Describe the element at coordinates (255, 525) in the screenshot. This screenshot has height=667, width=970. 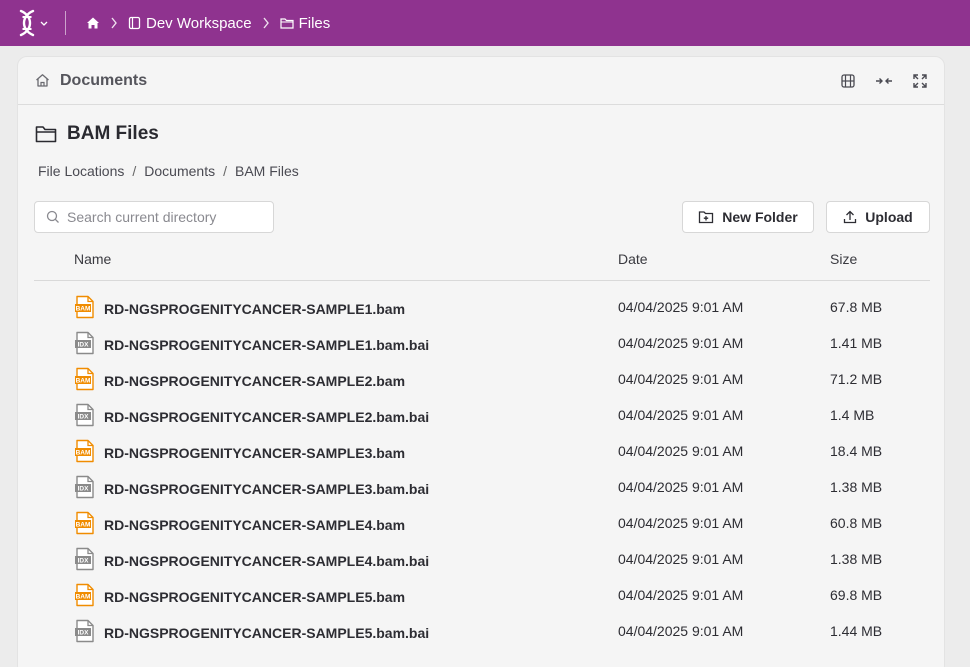
I see `file-name: RD-NGSPROGENITYCANCER-SAMPLE4.bam` at that location.